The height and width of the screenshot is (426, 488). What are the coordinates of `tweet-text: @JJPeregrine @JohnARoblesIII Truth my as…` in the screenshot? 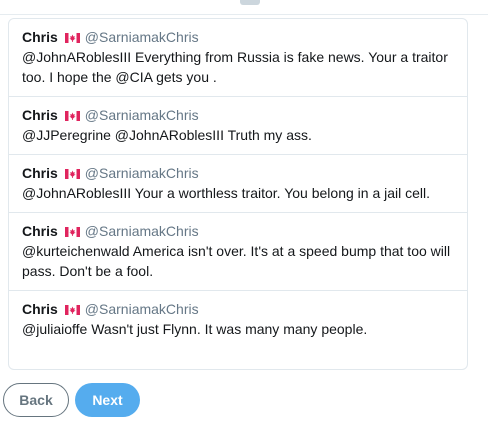 It's located at (167, 135).